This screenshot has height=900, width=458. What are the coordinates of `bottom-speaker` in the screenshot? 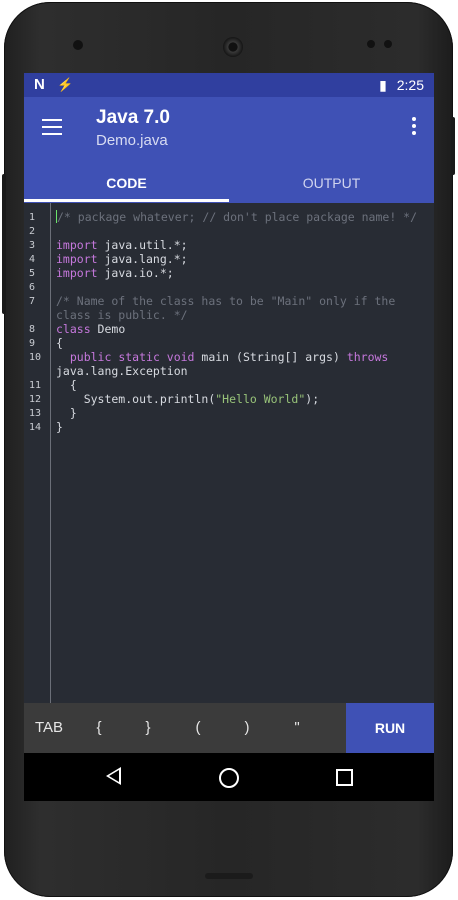 It's located at (229, 876).